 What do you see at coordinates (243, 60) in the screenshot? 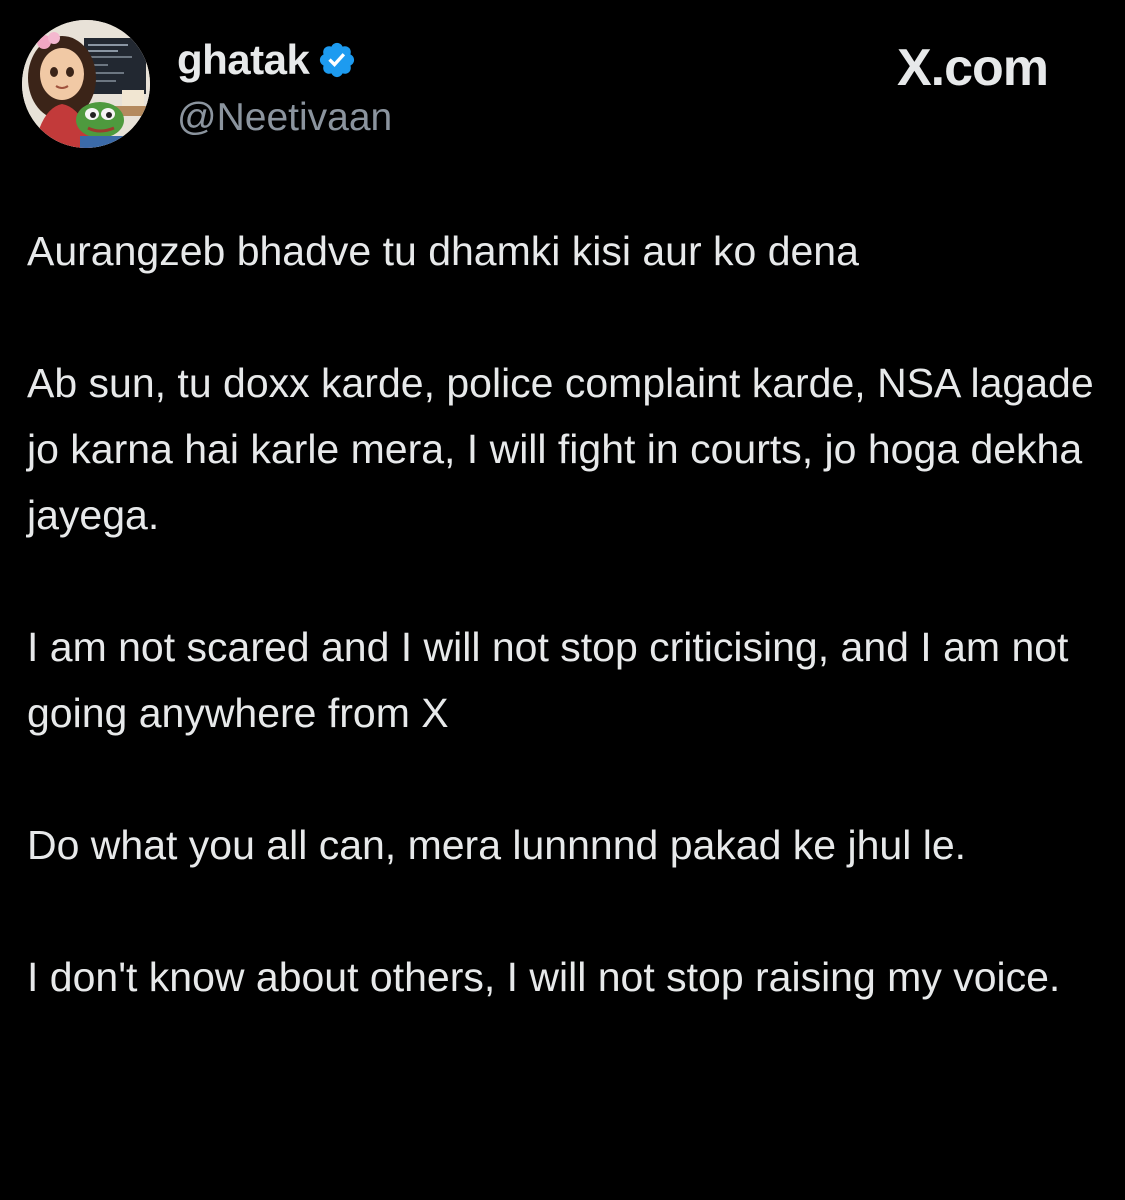
I see `author-display-name: ghatak` at bounding box center [243, 60].